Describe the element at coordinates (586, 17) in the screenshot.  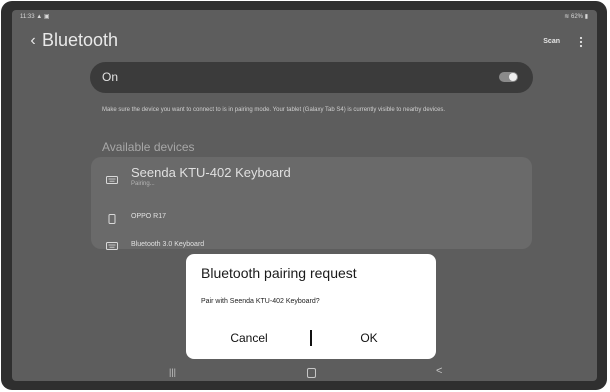
I see `battery-icon: ▮` at that location.